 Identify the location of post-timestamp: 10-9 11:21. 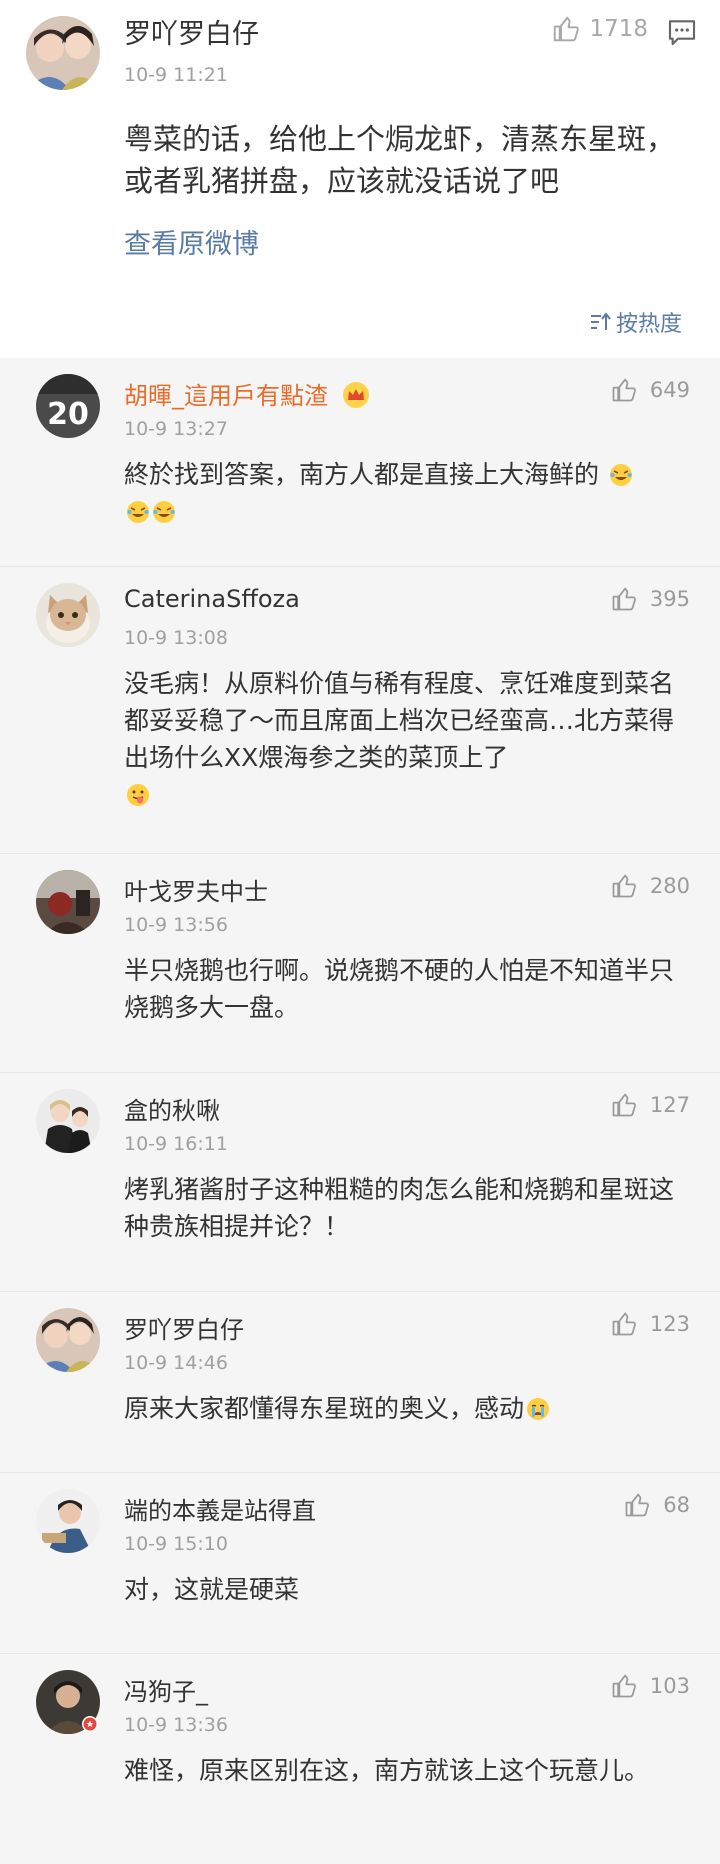
(176, 75).